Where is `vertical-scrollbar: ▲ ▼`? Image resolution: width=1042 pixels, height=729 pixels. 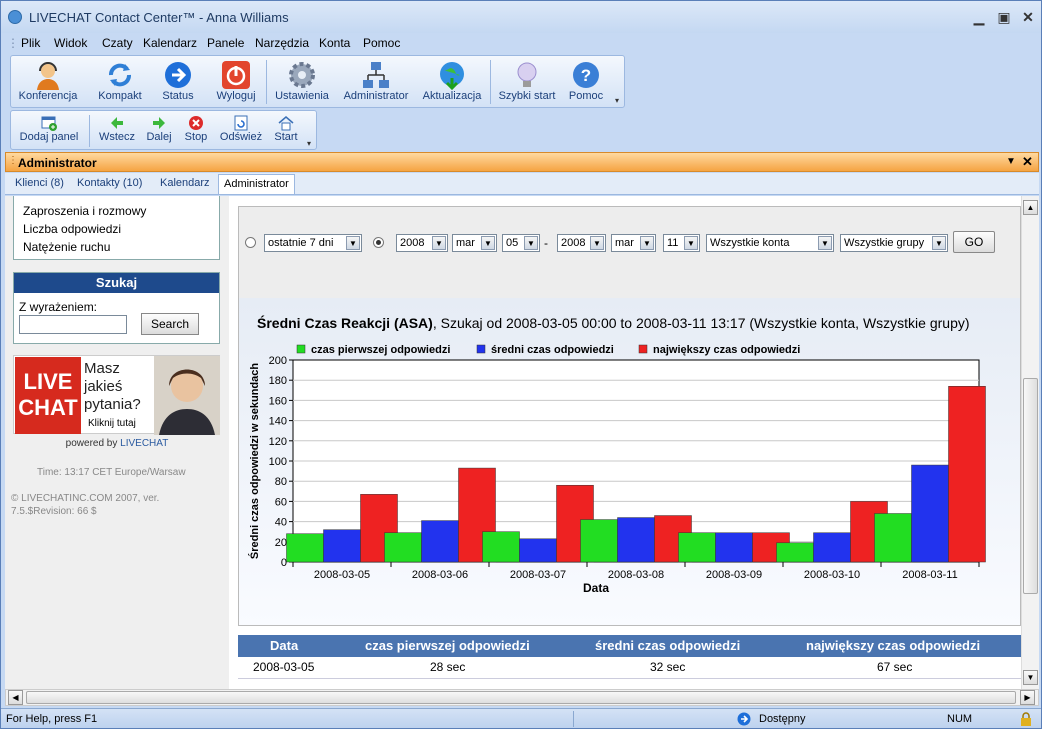 vertical-scrollbar: ▲ ▼ is located at coordinates (1030, 442).